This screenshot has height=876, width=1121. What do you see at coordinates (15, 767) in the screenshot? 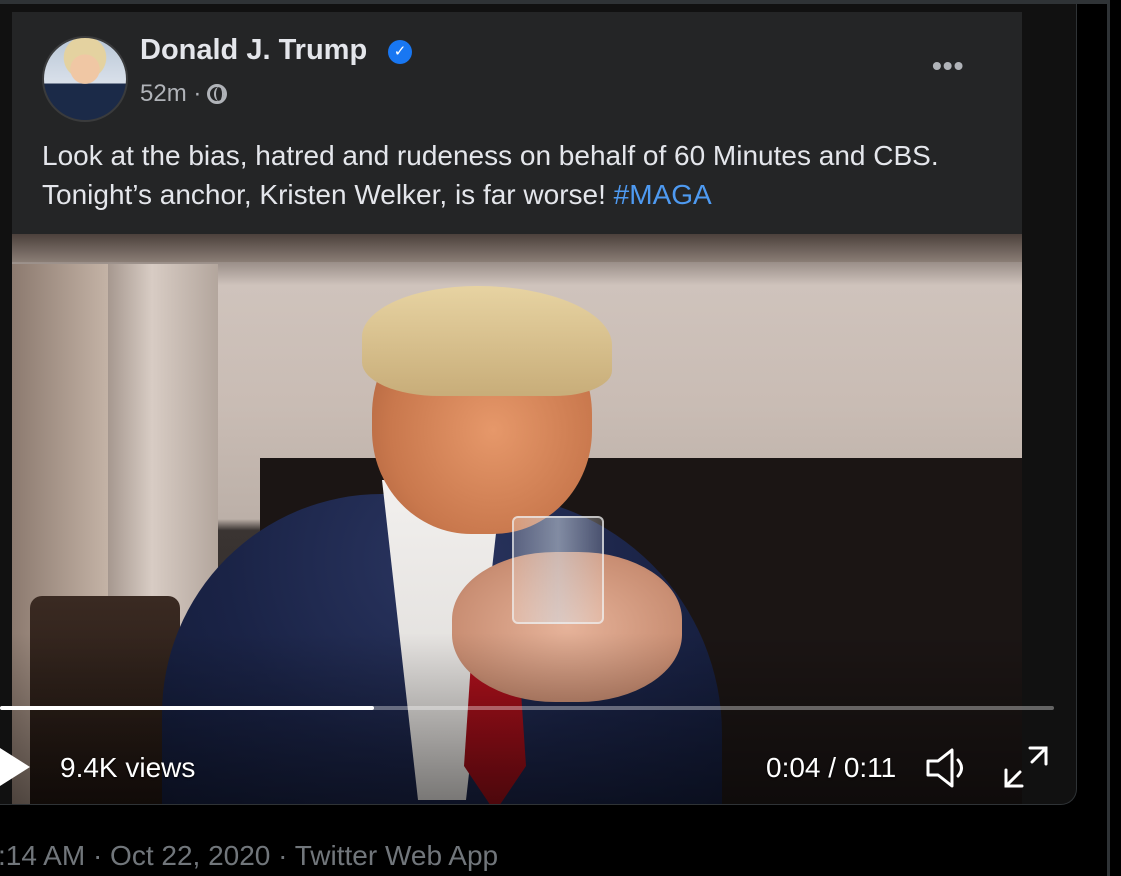
I see `play-icon` at bounding box center [15, 767].